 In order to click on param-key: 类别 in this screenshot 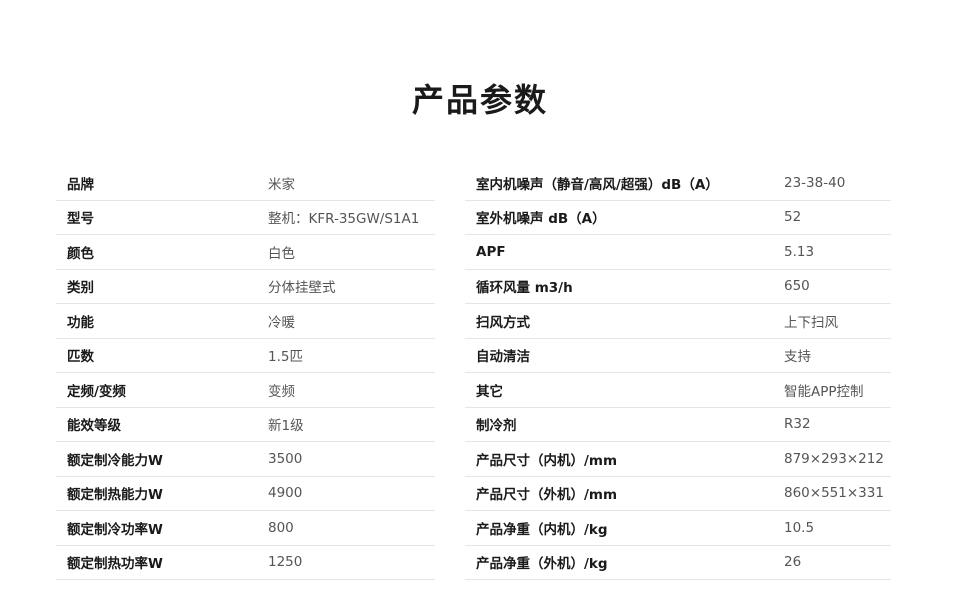, I will do `click(80, 288)`.